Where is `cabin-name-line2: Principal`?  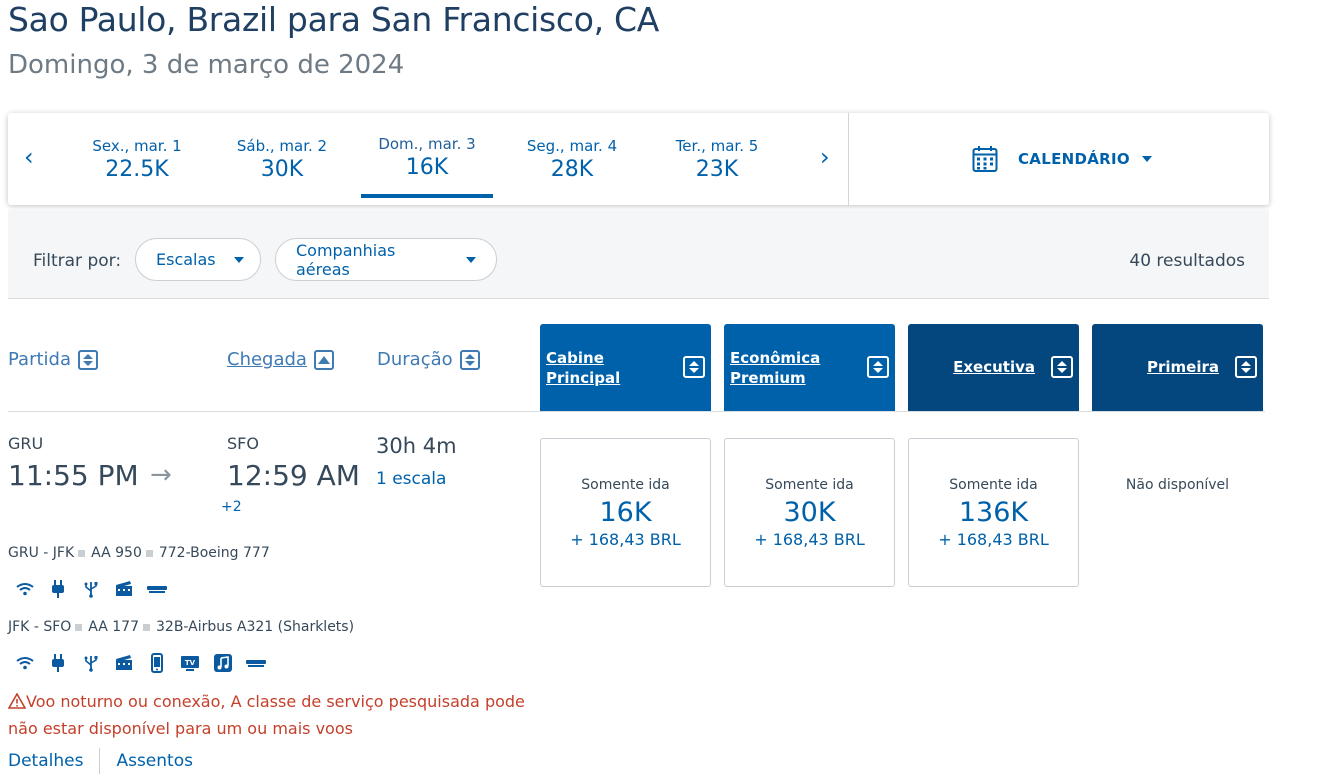 cabin-name-line2: Principal is located at coordinates (583, 378).